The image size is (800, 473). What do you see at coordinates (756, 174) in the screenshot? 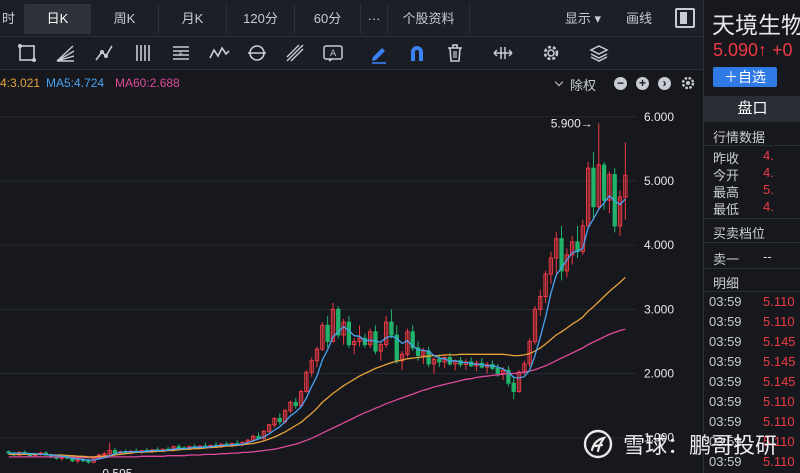
I see `quote-row-open: 今开 4.` at bounding box center [756, 174].